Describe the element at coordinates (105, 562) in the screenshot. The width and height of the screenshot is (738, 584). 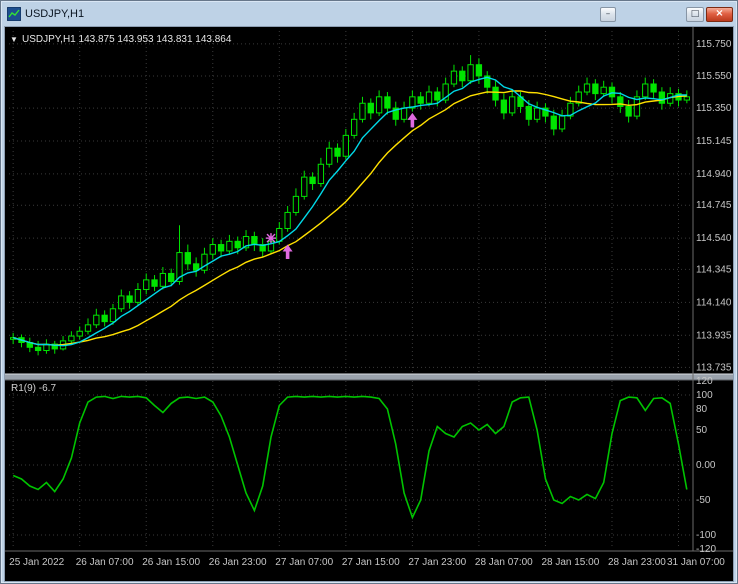
I see `svg-text: 26 Jan 07:00` at that location.